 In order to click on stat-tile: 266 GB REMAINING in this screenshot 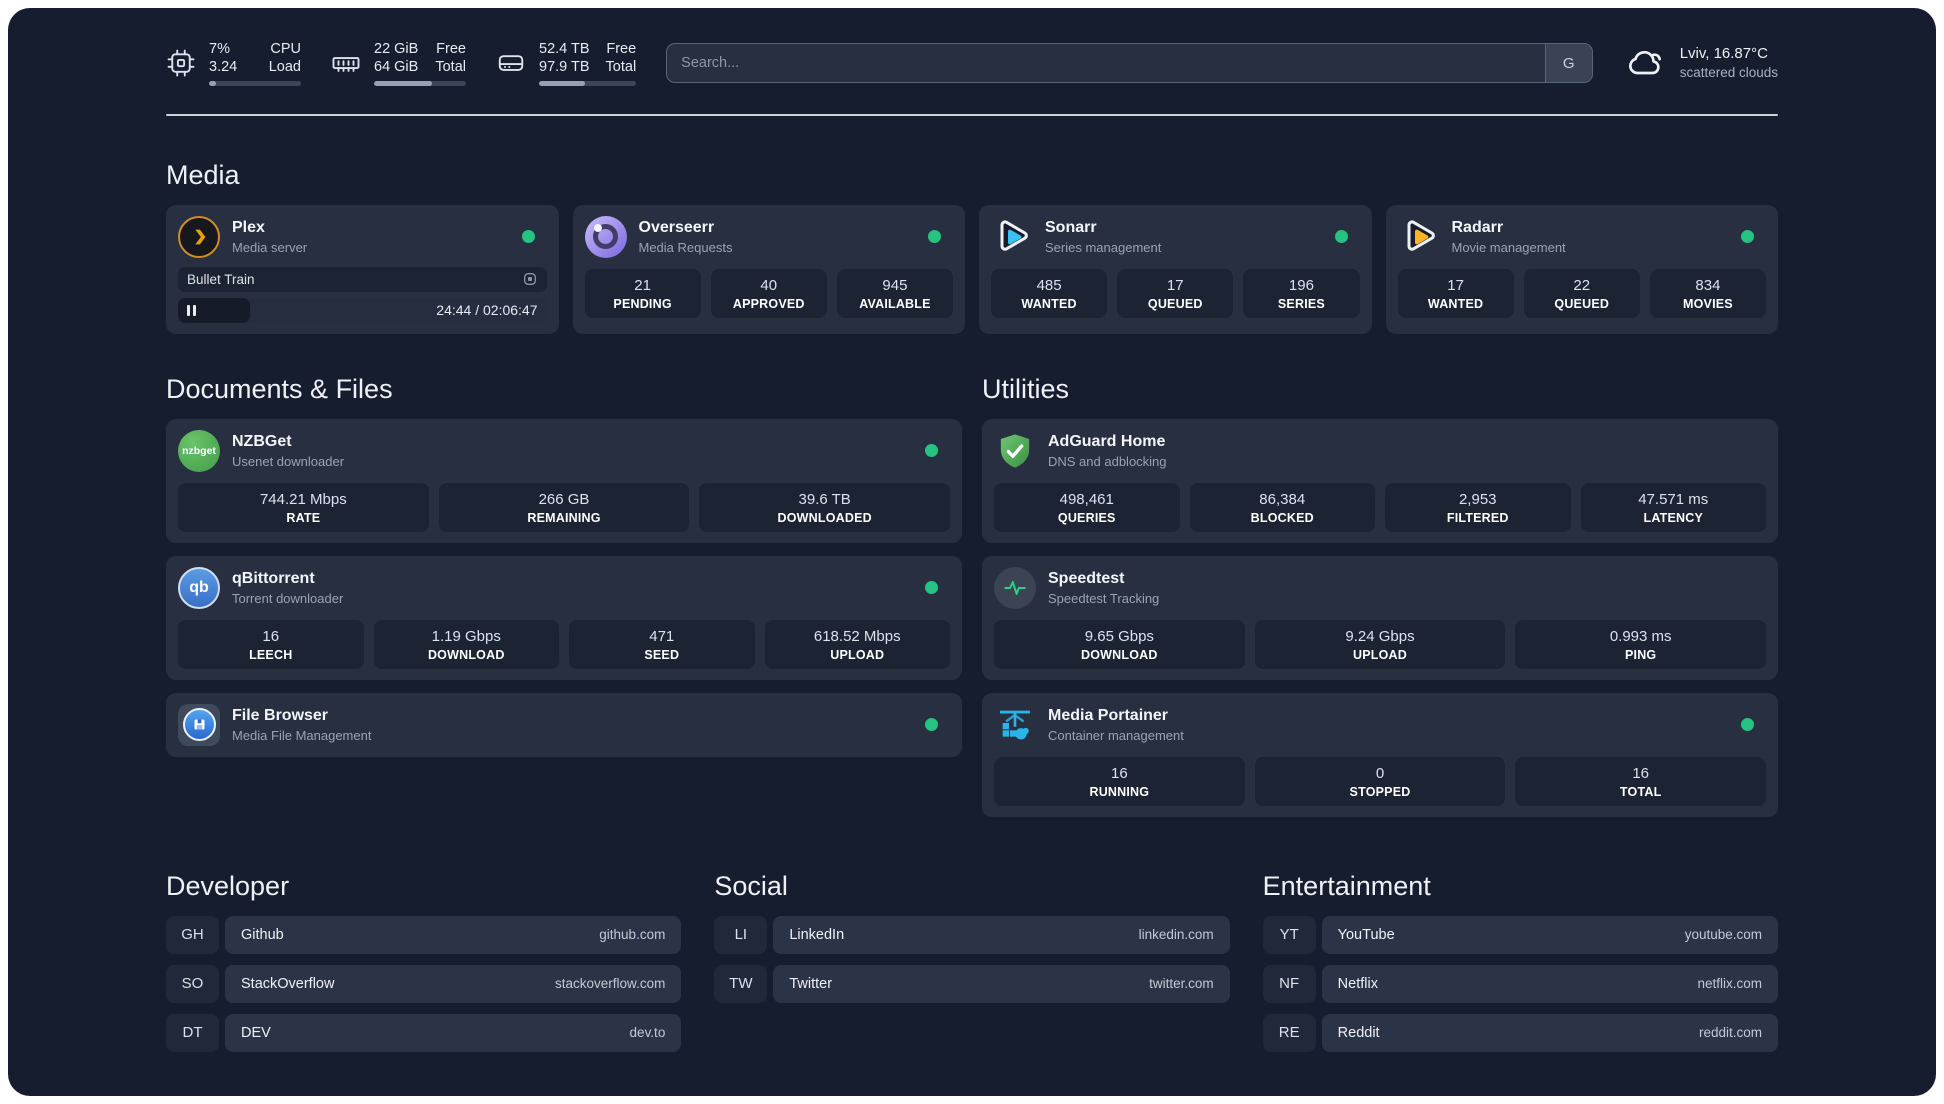, I will do `click(564, 507)`.